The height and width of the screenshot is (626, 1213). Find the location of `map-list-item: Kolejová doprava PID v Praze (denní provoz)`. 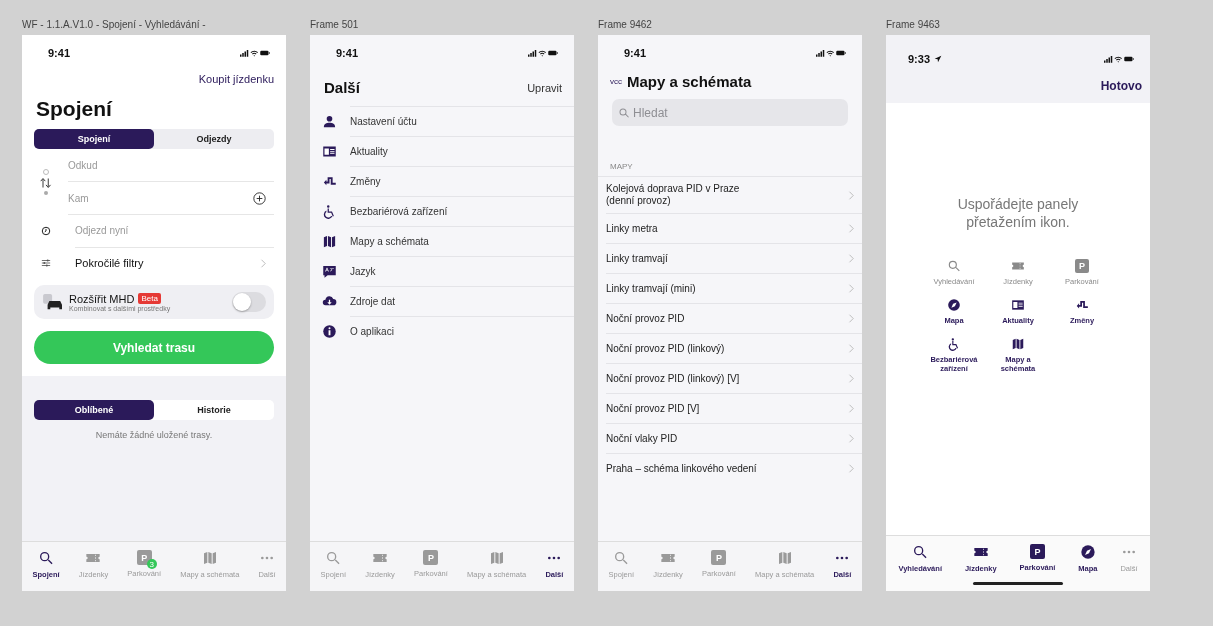

map-list-item: Kolejová doprava PID v Praze (denní provoz) is located at coordinates (730, 194).